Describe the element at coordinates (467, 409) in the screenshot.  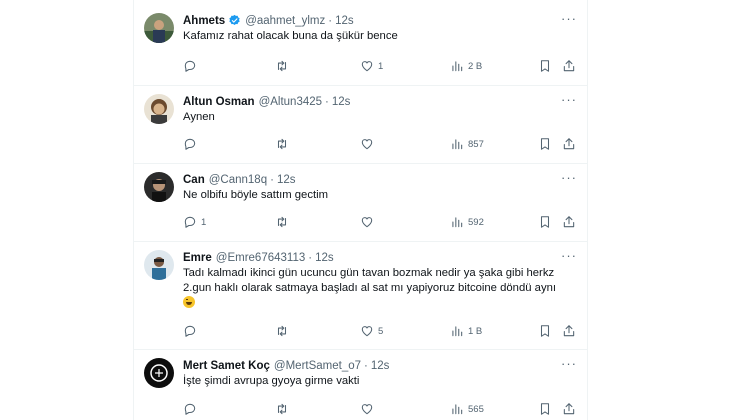
I see `views-button: 565` at that location.